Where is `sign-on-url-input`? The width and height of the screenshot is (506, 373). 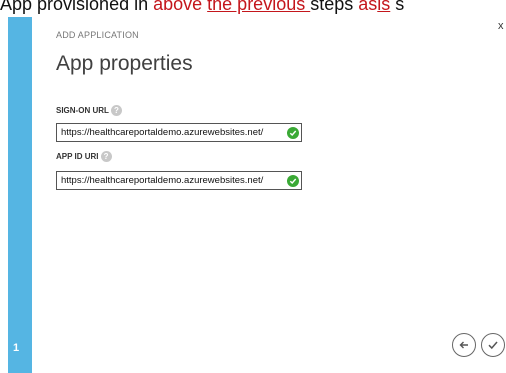
sign-on-url-input is located at coordinates (174, 132).